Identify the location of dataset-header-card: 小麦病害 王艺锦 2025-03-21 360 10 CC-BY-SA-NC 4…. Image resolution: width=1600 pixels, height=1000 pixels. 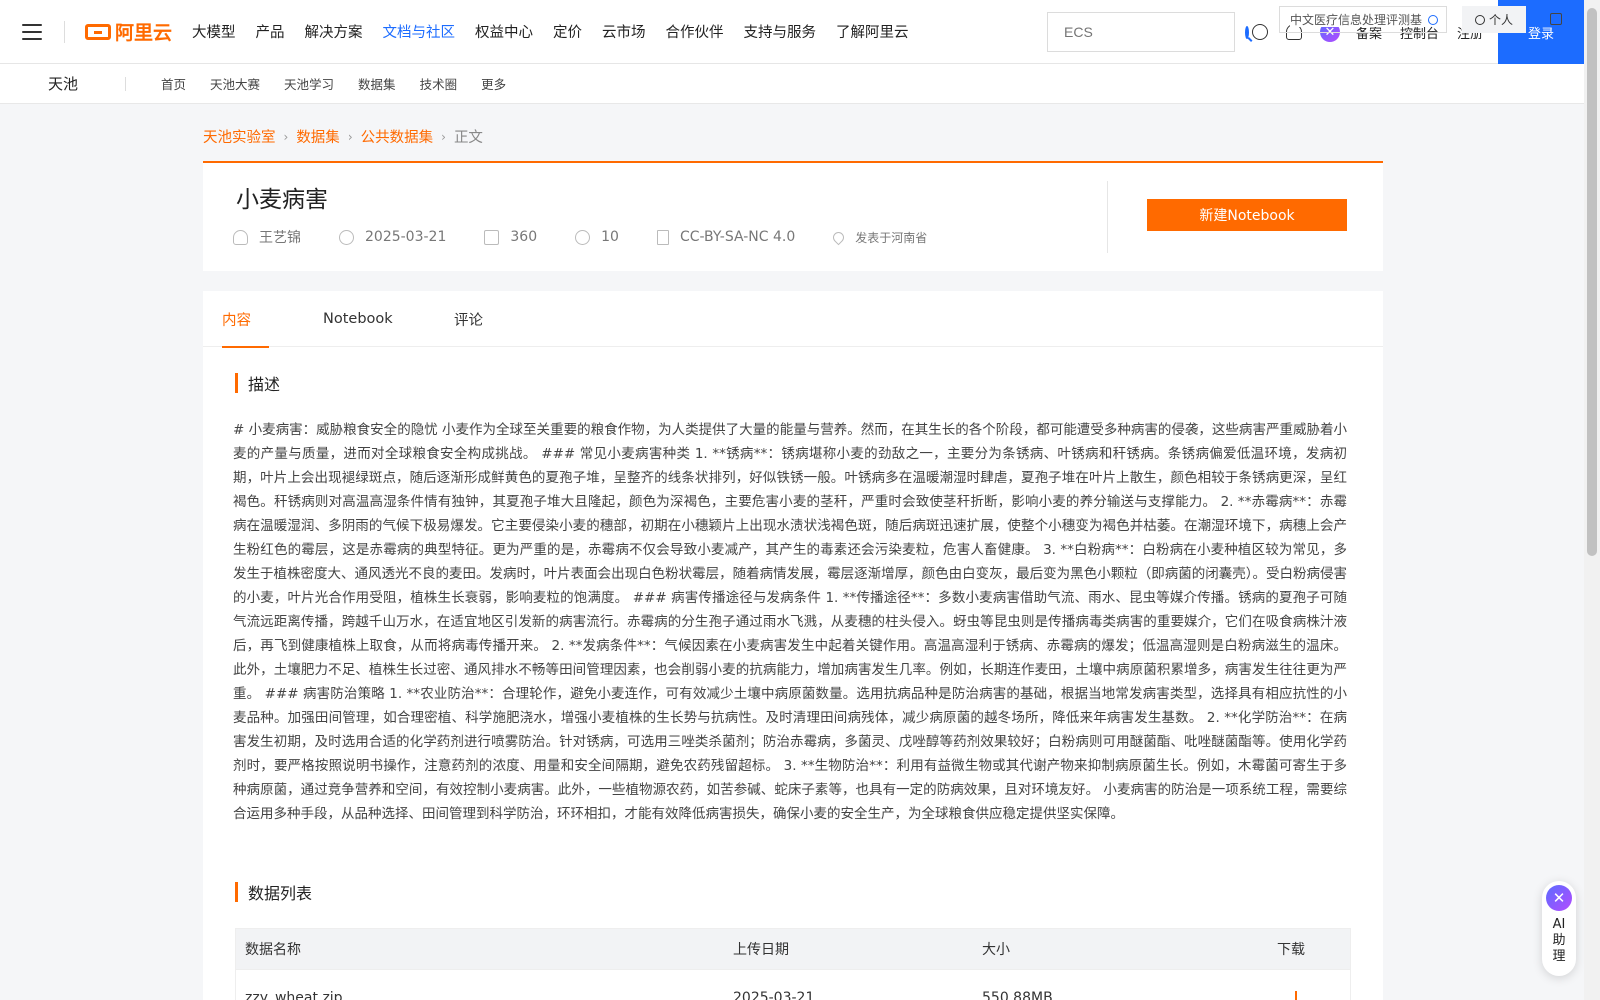
(793, 216).